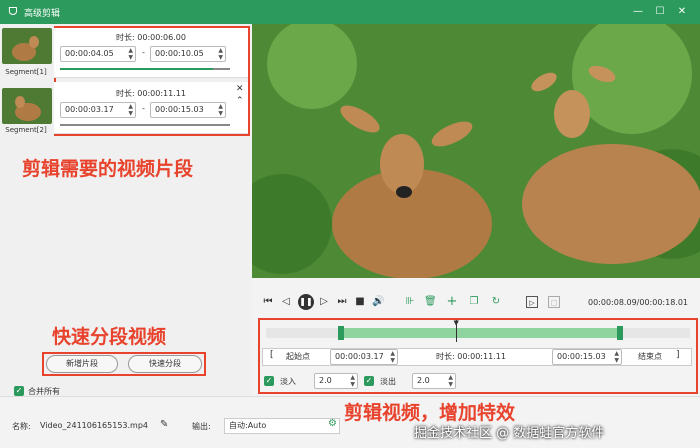  What do you see at coordinates (26, 130) in the screenshot?
I see `segment-label-2: Segment[2]` at bounding box center [26, 130].